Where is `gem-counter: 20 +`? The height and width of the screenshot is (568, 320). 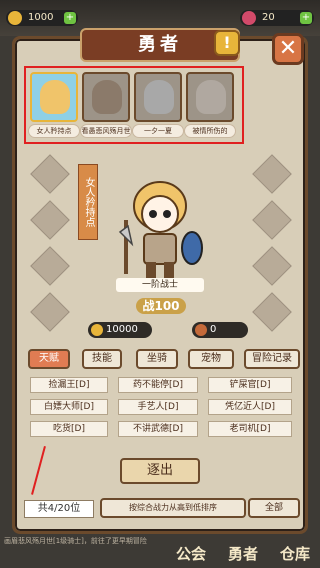 gem-counter: 20 + is located at coordinates (277, 18).